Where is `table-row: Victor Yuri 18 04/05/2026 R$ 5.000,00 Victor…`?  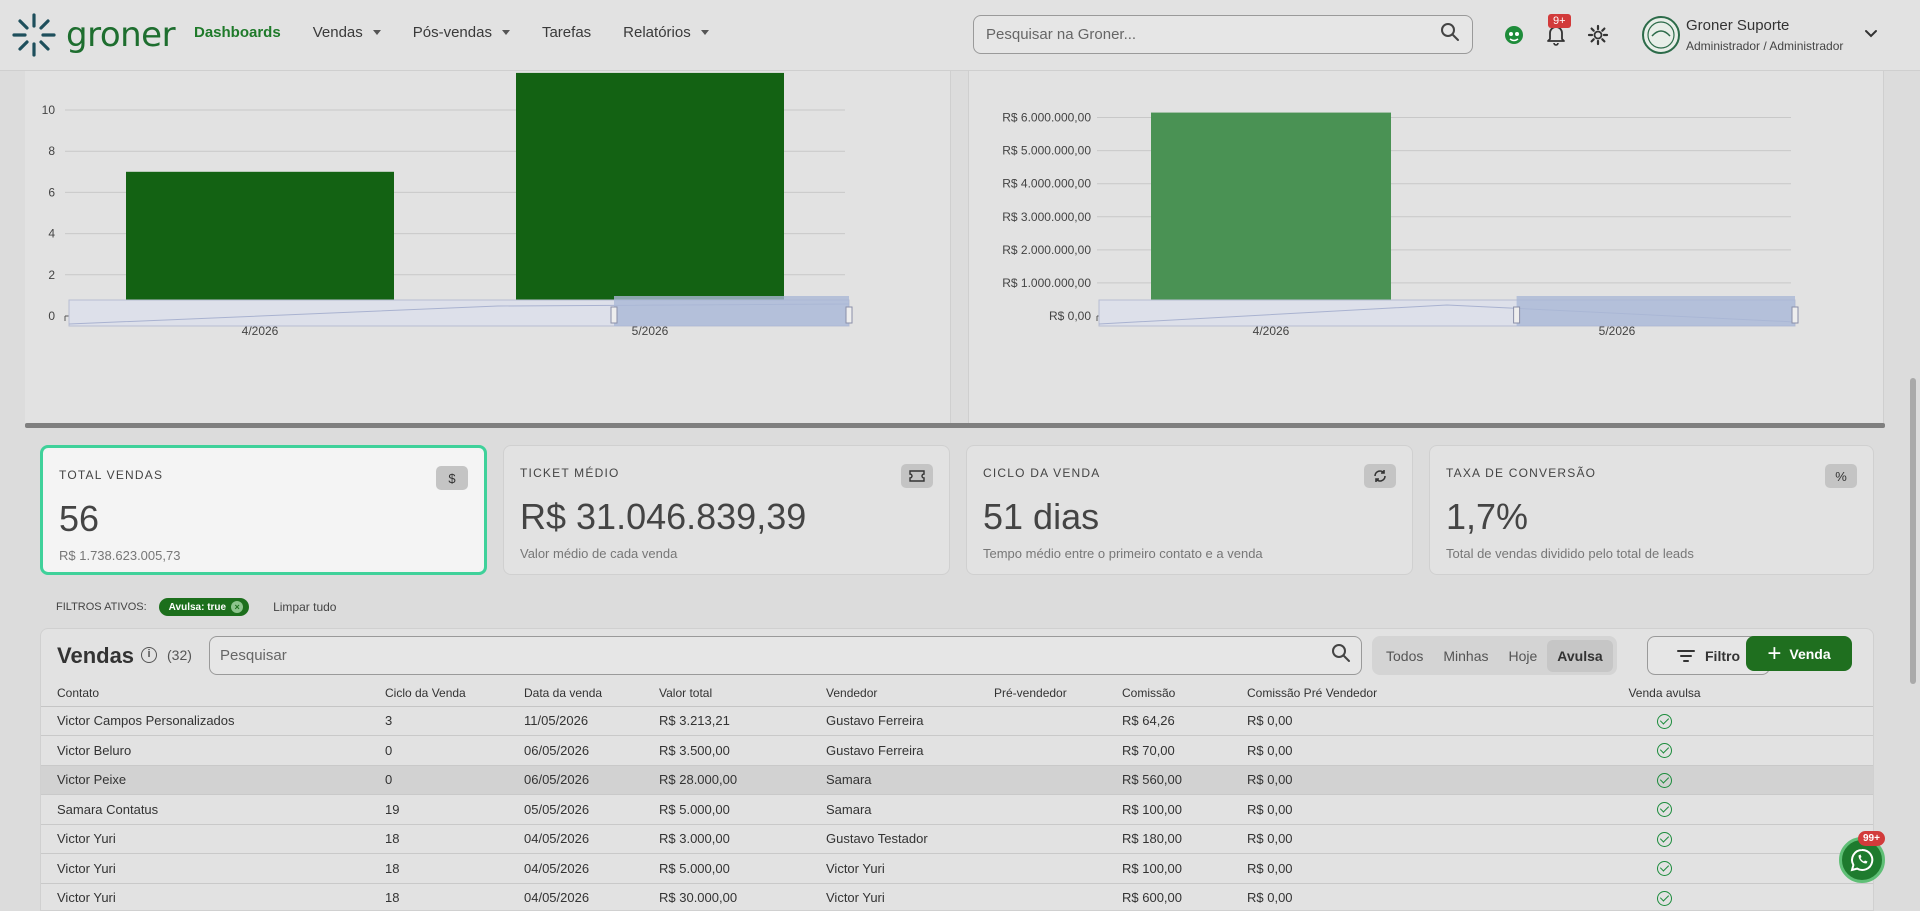 table-row: Victor Yuri 18 04/05/2026 R$ 5.000,00 Victor… is located at coordinates (957, 868).